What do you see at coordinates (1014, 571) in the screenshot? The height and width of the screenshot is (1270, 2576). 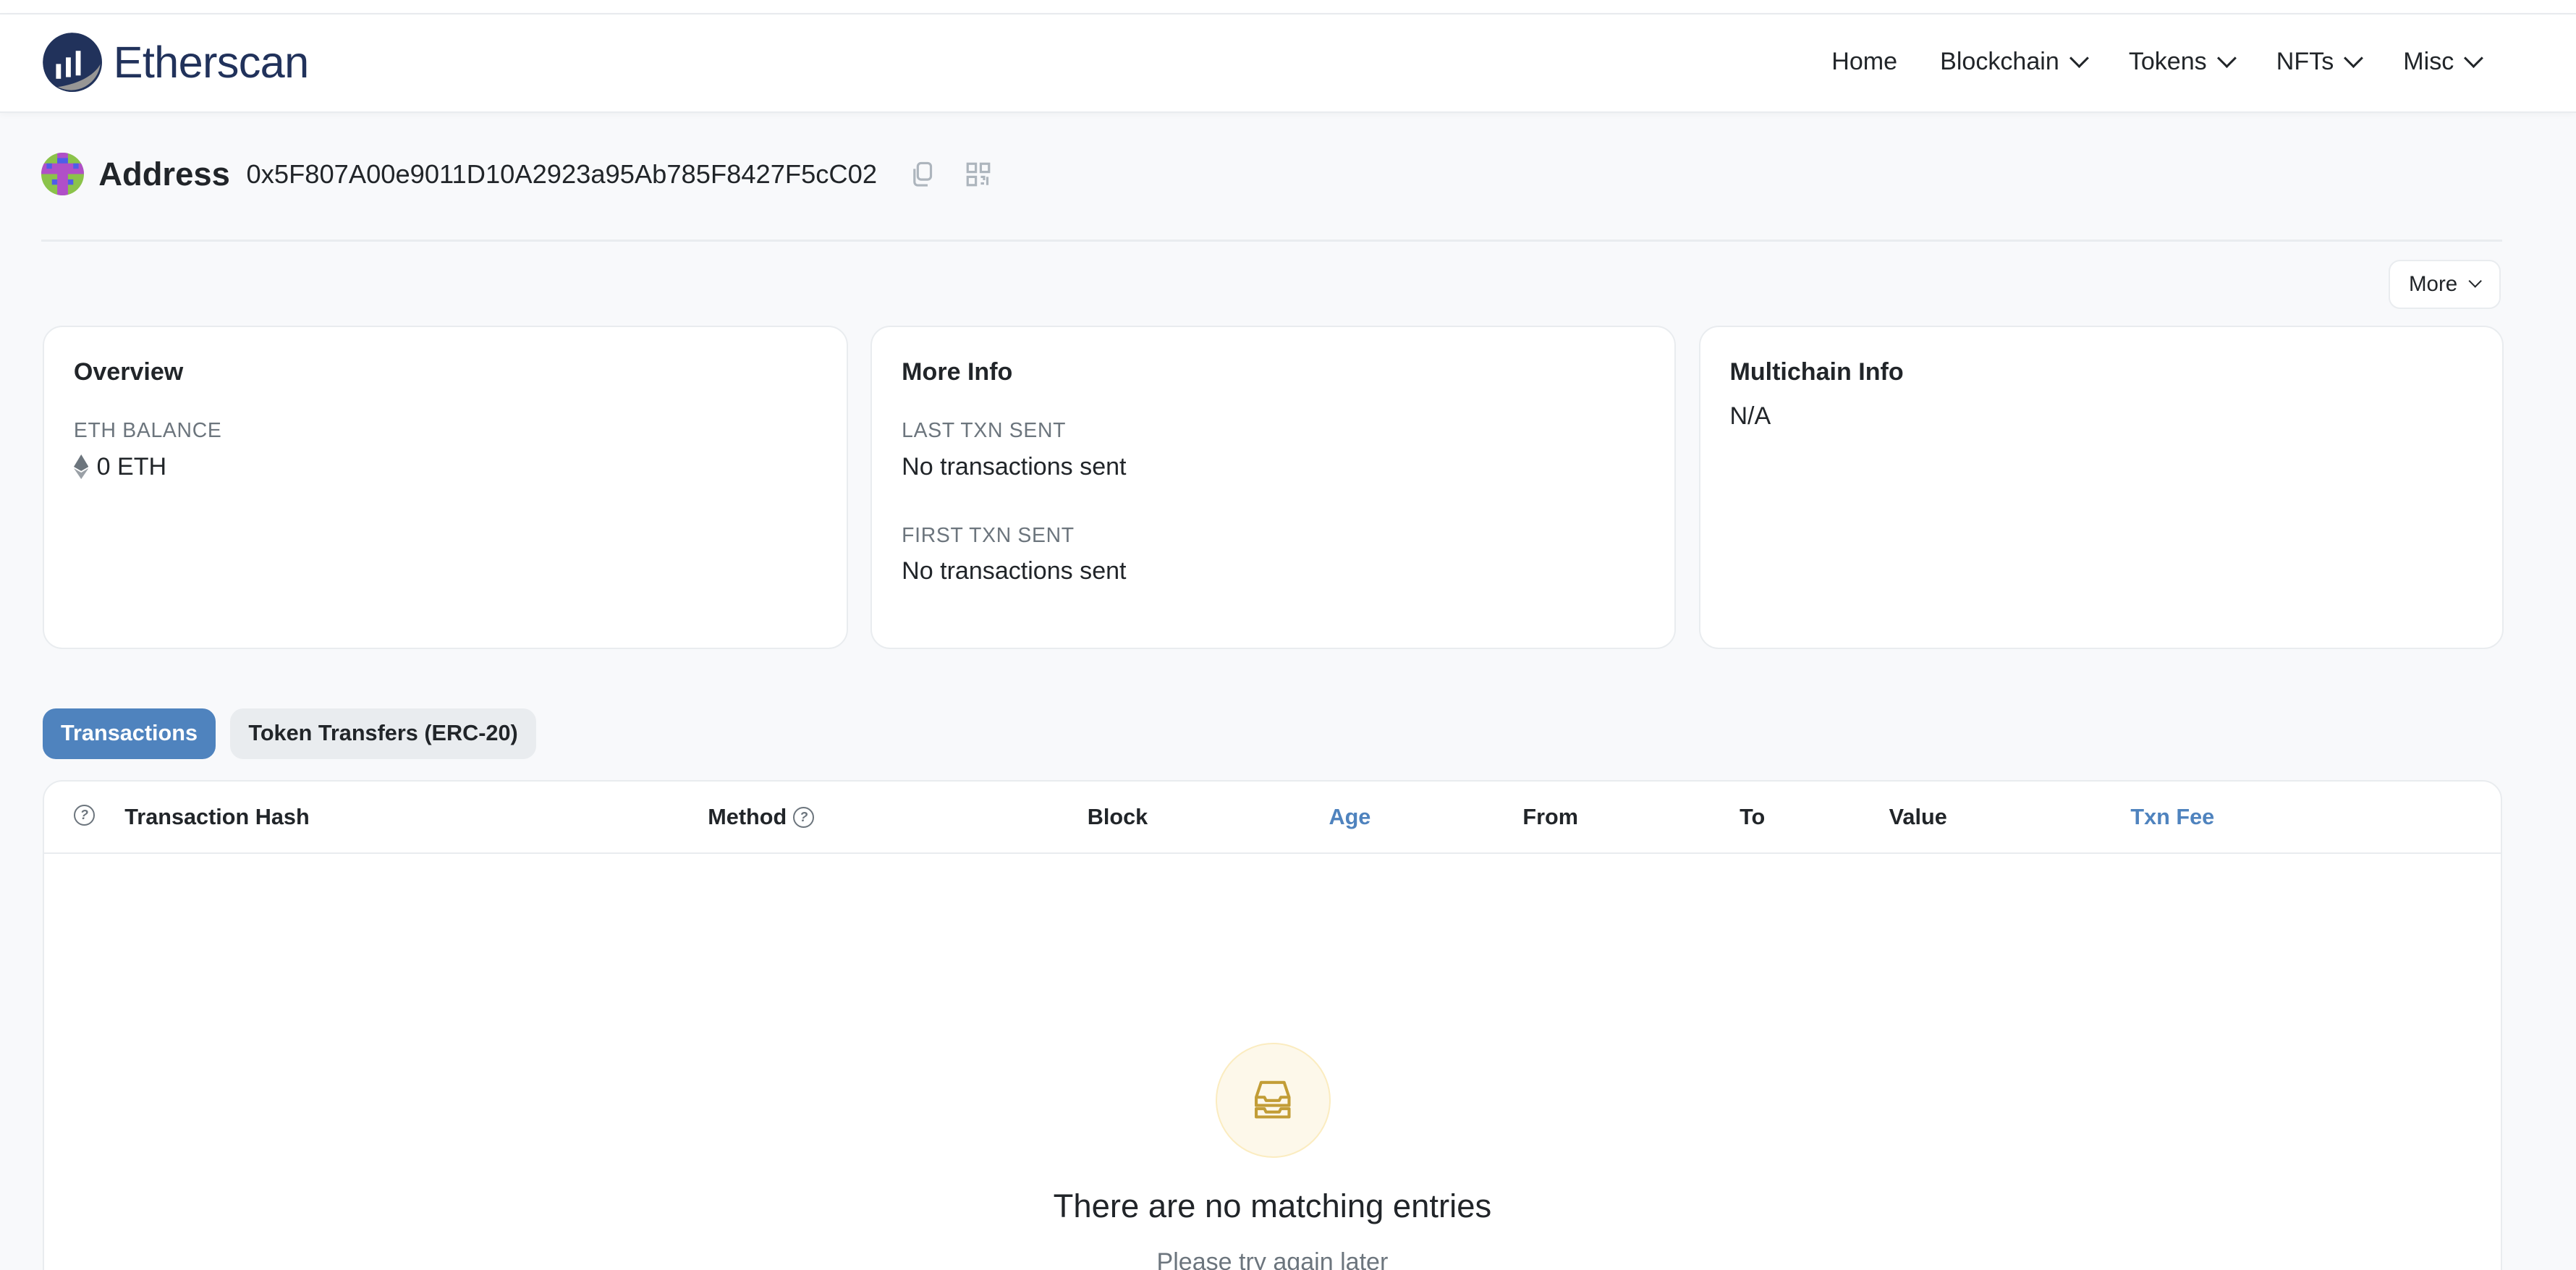 I see `first-txn-value: No transactions sent` at bounding box center [1014, 571].